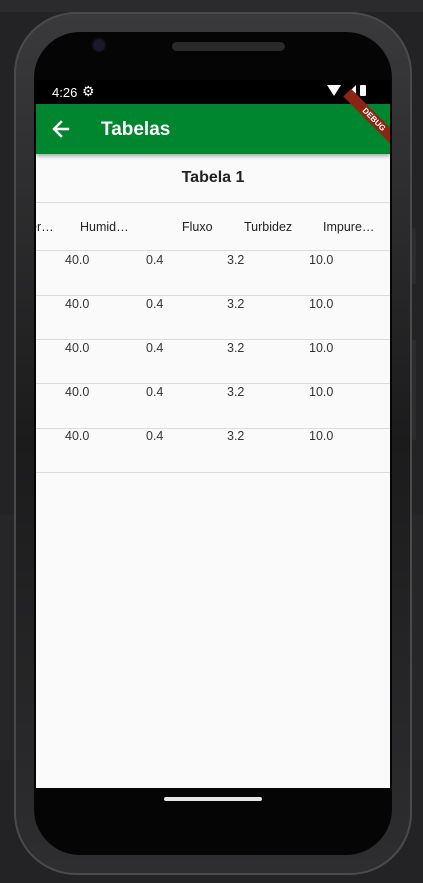 The height and width of the screenshot is (883, 423). Describe the element at coordinates (414, 256) in the screenshot. I see `power-button` at that location.